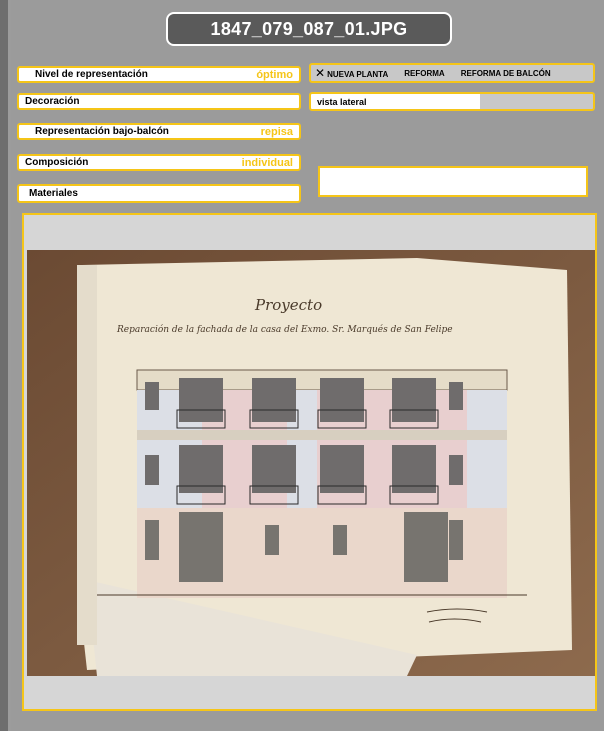 The image size is (604, 731). Describe the element at coordinates (452, 73) in the screenshot. I see `type-tags: ✕ NUEVA PLANTA REFORMA REFORMA DE BALCÓN` at that location.